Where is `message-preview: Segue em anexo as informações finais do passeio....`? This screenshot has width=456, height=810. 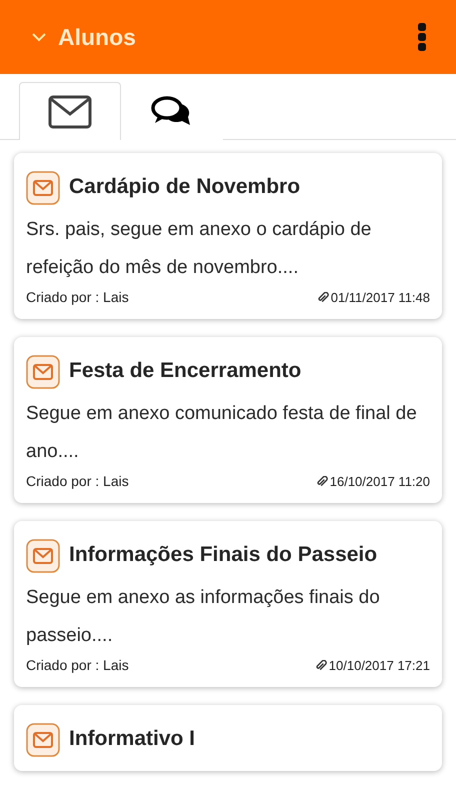 message-preview: Segue em anexo as informações finais do passeio.... is located at coordinates (203, 617).